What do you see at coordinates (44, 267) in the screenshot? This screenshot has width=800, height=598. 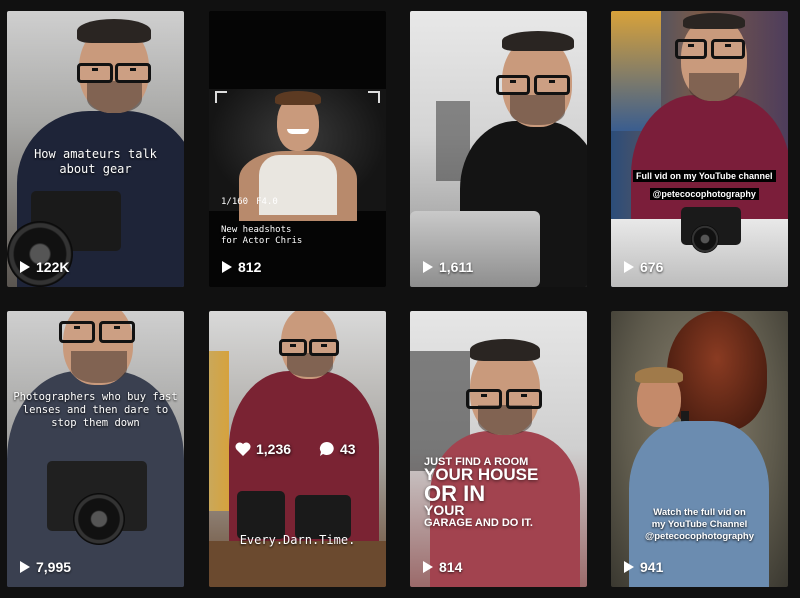 I see `view-count: 122K` at bounding box center [44, 267].